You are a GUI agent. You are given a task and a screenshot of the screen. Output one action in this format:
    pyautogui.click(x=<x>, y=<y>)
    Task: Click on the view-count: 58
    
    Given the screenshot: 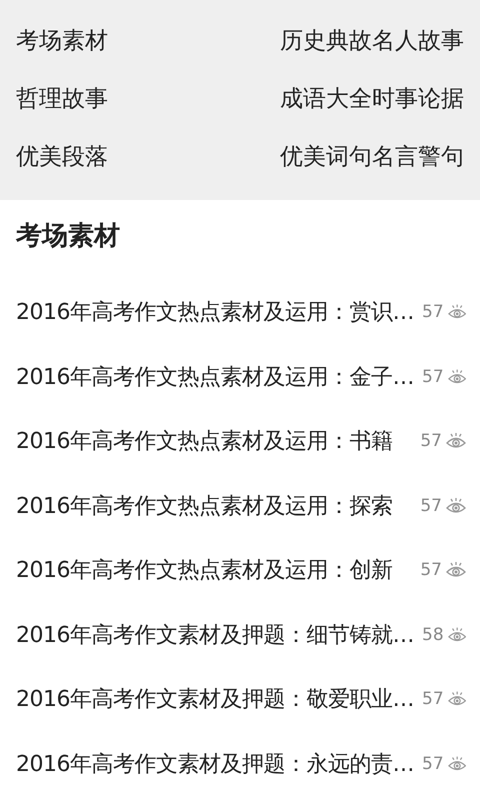 What is the action you would take?
    pyautogui.click(x=433, y=634)
    